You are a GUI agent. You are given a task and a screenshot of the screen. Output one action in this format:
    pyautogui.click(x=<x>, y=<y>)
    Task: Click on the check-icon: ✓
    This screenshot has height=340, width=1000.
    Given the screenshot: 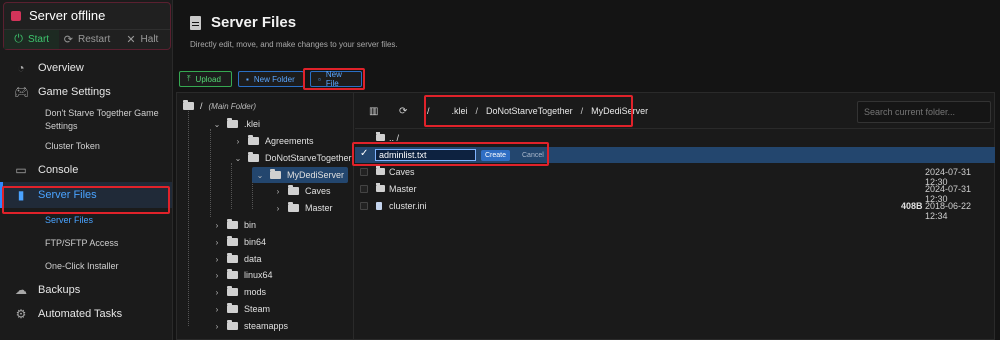 What is the action you would take?
    pyautogui.click(x=364, y=153)
    